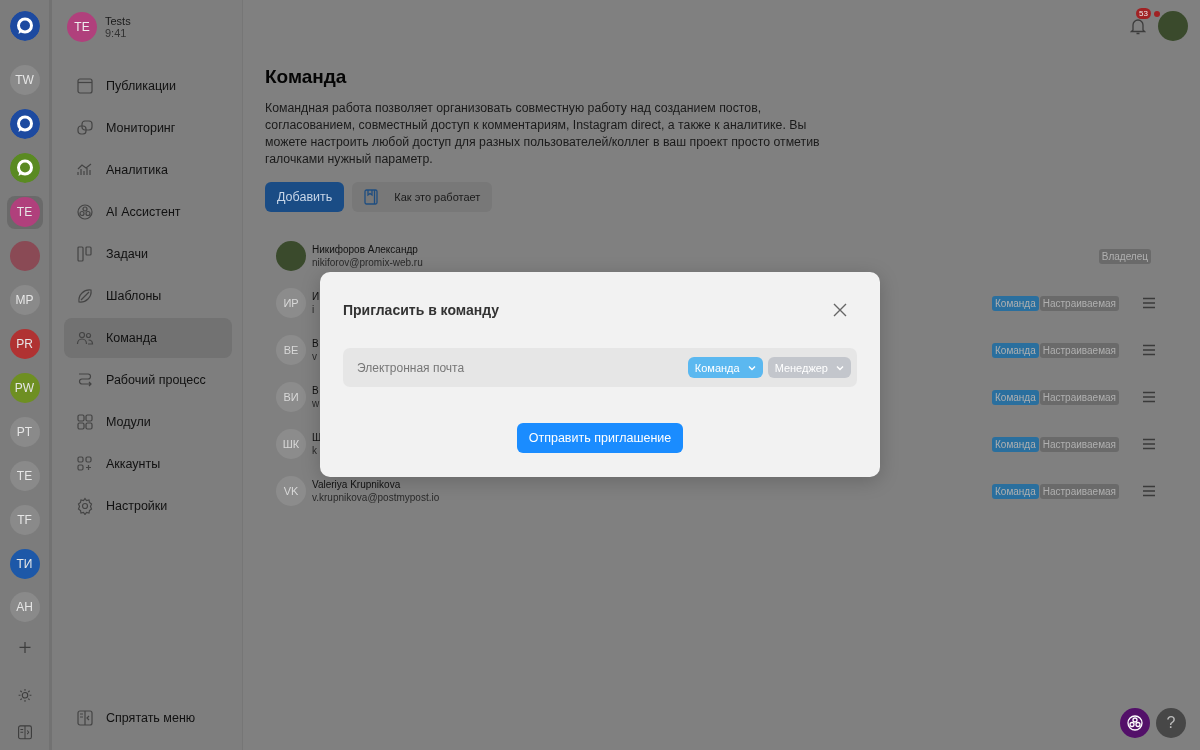  What do you see at coordinates (1143, 13) in the screenshot?
I see `notification-count: 53` at bounding box center [1143, 13].